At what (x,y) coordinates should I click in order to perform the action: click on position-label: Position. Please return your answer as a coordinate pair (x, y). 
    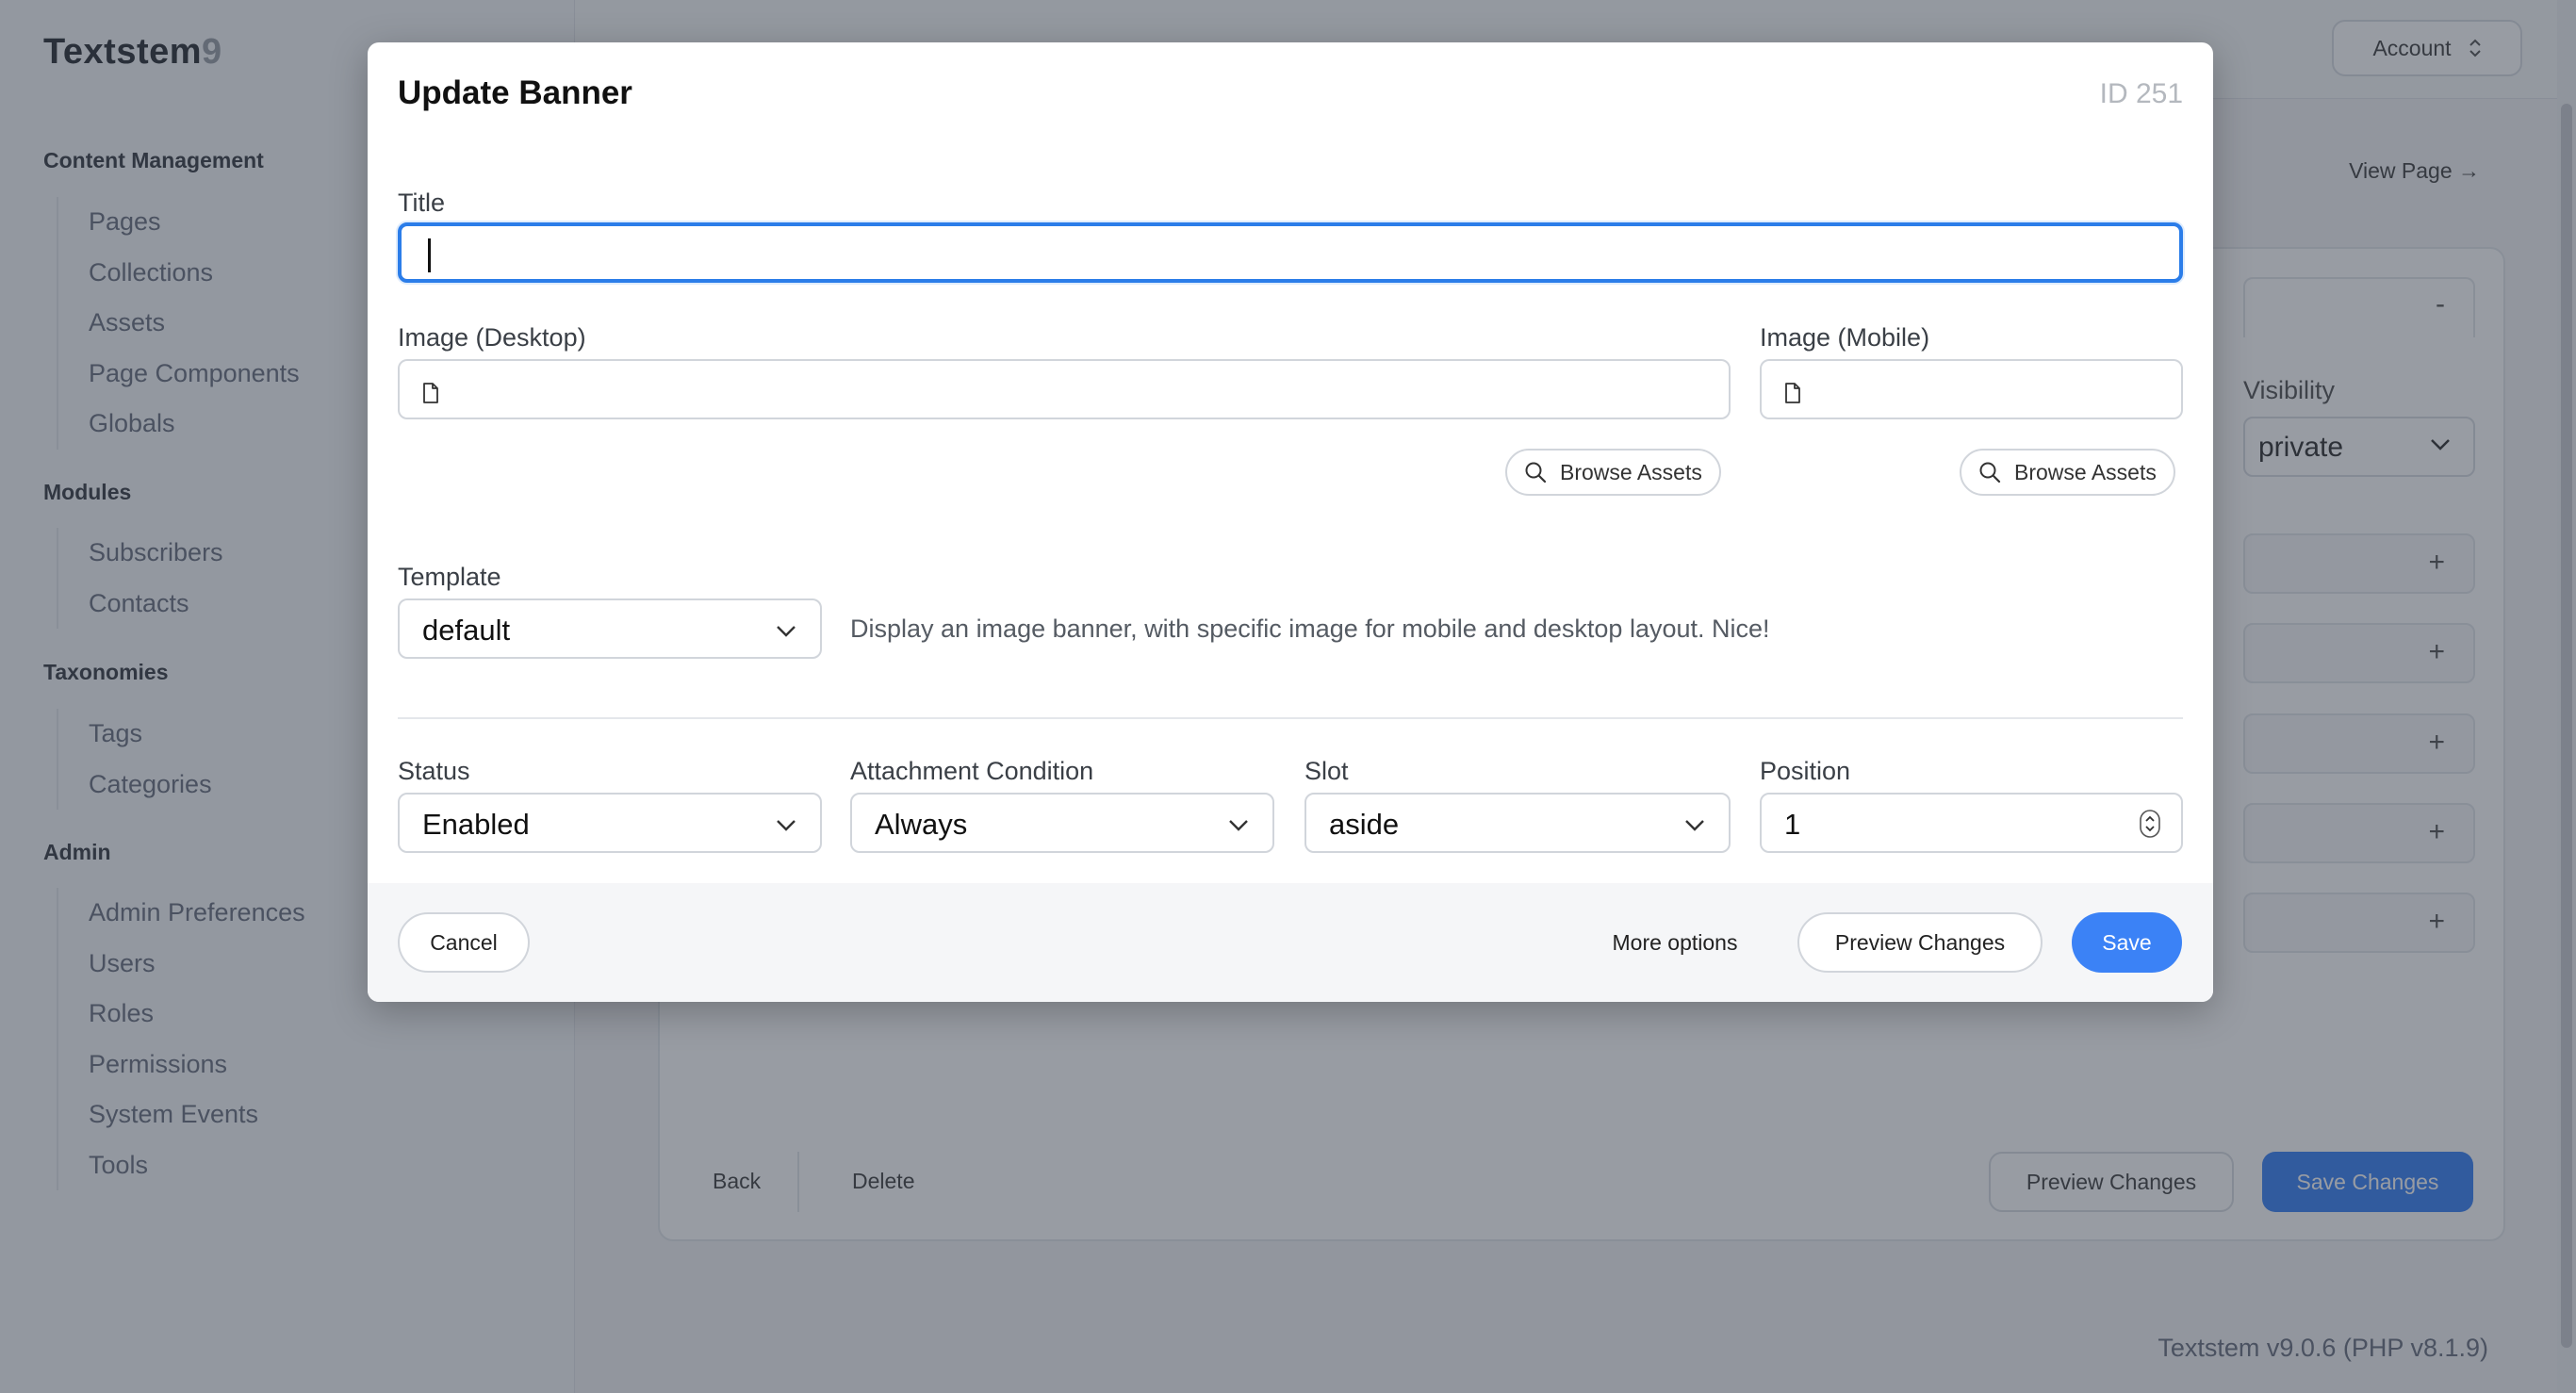
    Looking at the image, I should click on (1805, 771).